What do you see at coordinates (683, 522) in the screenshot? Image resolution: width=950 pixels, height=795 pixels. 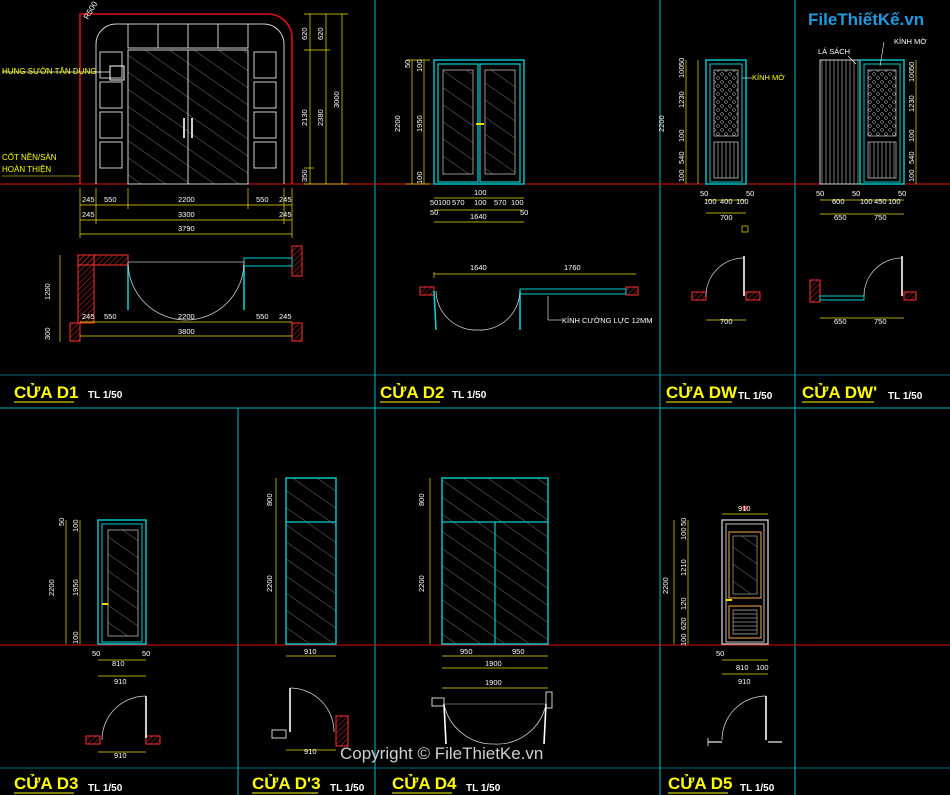 I see `d5-left-0: 50` at bounding box center [683, 522].